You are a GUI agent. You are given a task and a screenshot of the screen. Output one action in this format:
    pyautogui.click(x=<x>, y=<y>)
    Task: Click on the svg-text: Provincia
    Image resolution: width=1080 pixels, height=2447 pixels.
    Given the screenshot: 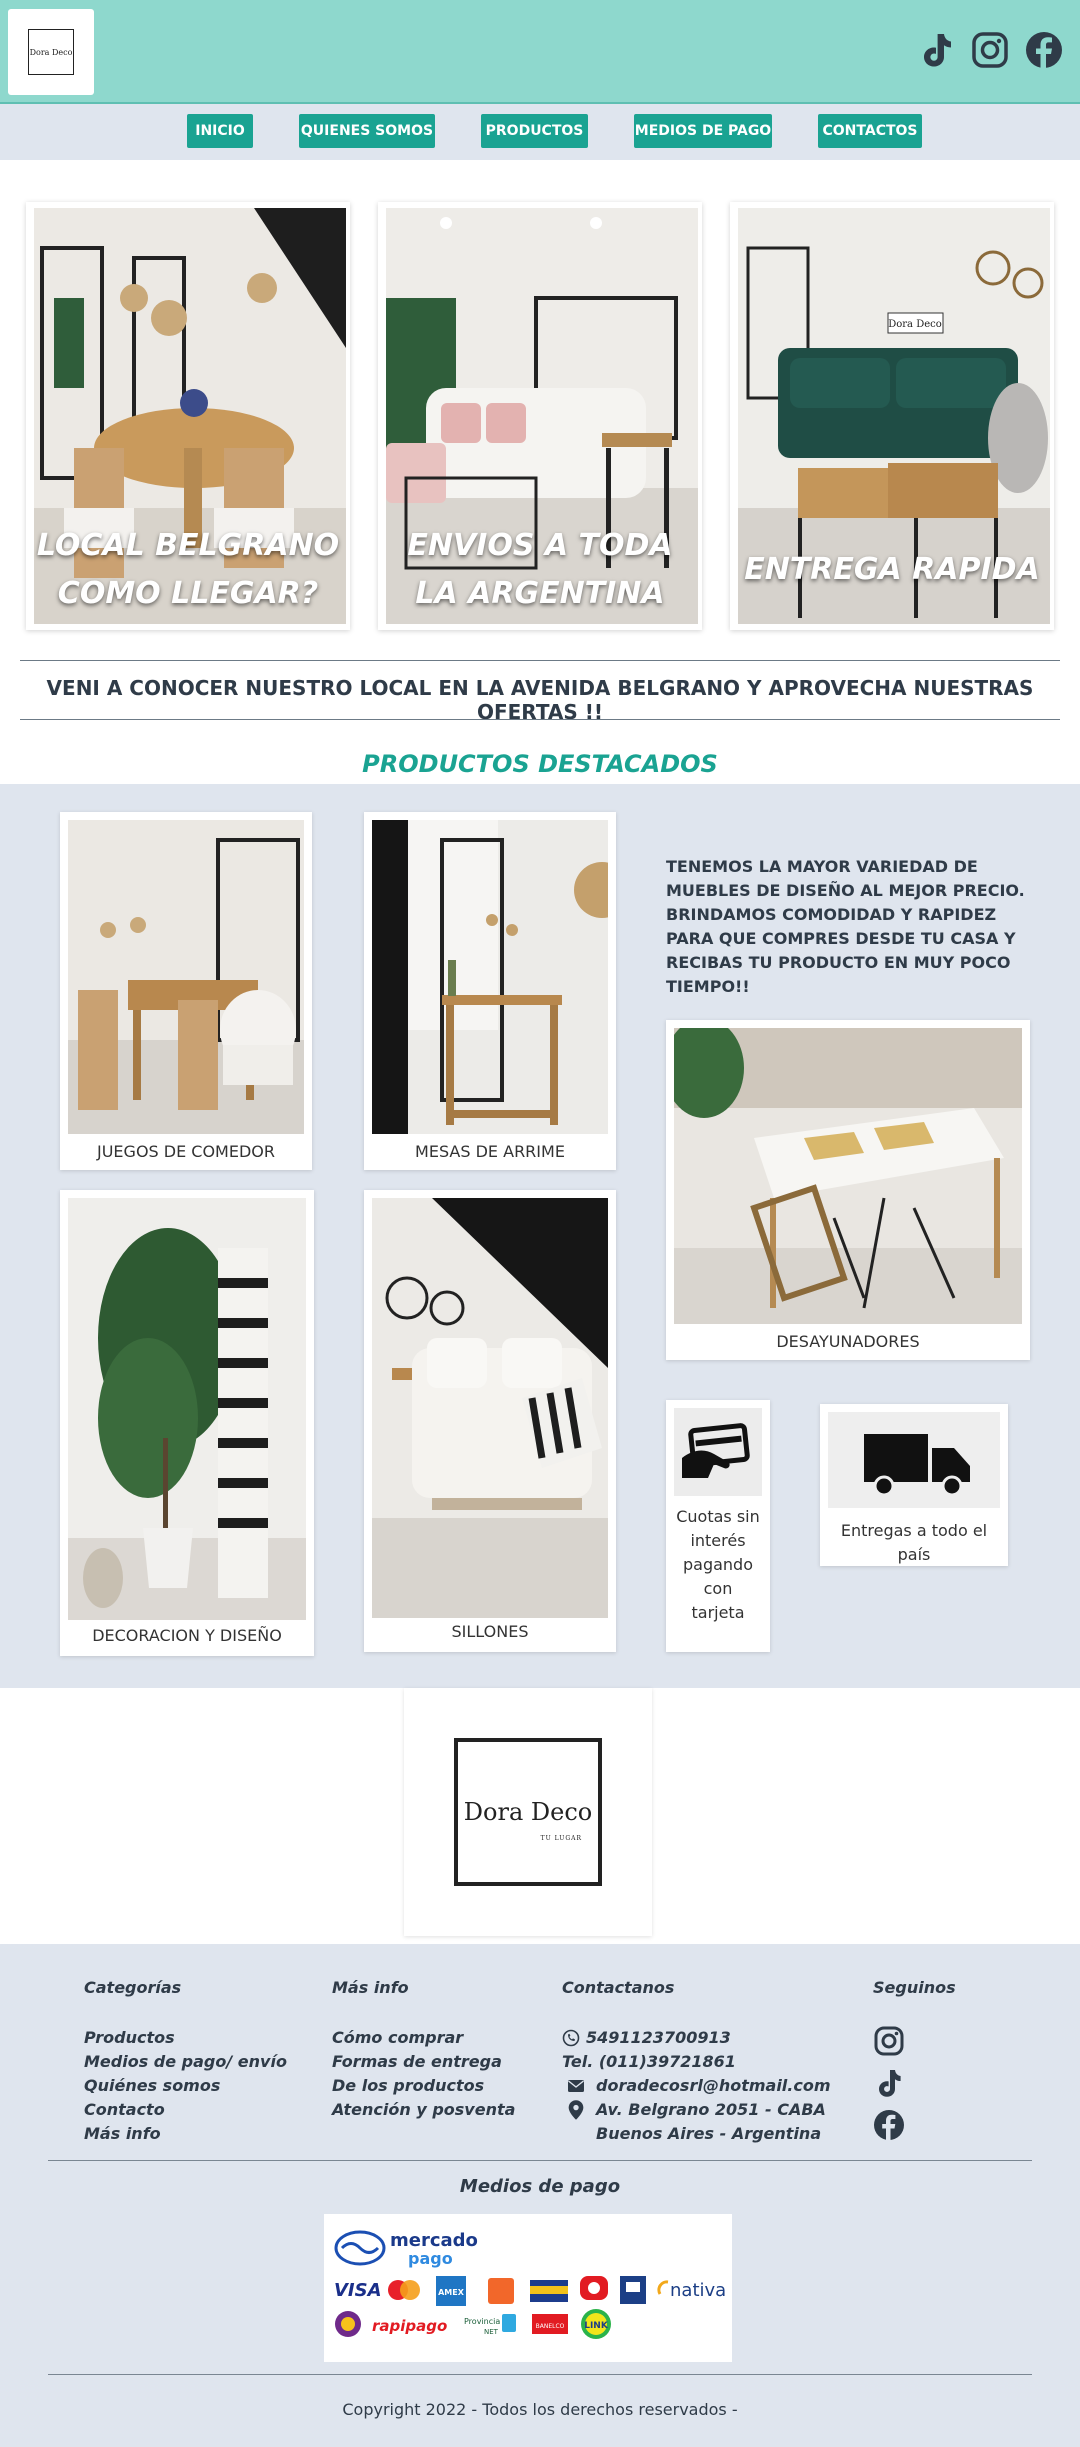 What is the action you would take?
    pyautogui.click(x=482, y=2321)
    